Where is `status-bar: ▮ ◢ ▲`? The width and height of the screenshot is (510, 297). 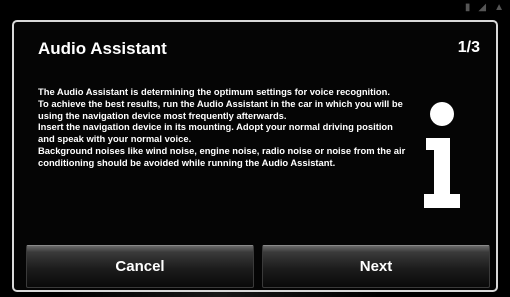
status-bar: ▮ ◢ ▲ is located at coordinates (484, 7).